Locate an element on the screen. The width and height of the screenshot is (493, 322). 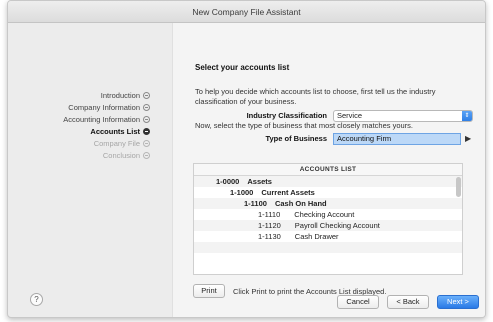
step-introduction: Introduction is located at coordinates (125, 95).